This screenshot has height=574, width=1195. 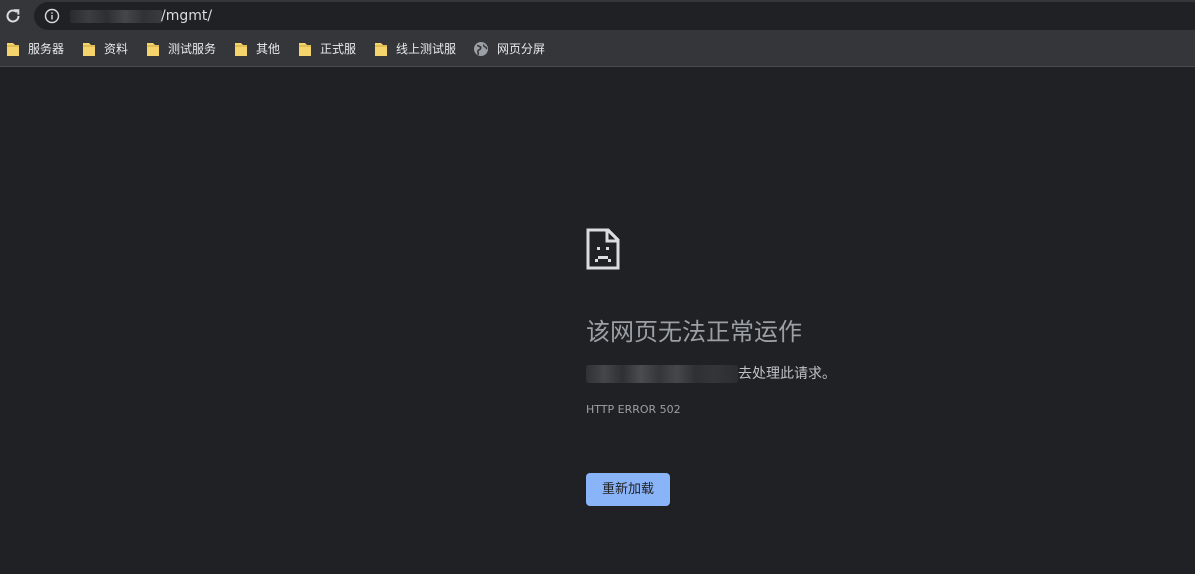 I want to click on bookmark-production: 正式服, so click(x=327, y=49).